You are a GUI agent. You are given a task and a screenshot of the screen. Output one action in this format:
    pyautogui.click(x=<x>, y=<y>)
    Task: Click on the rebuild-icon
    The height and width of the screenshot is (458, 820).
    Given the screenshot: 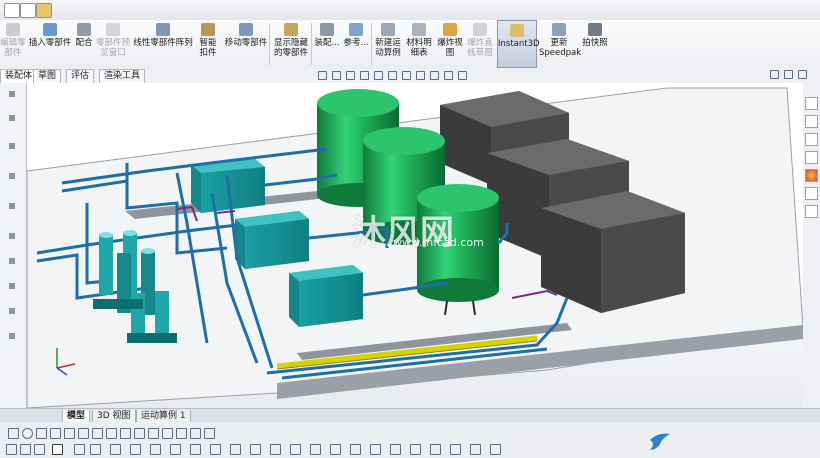 What is the action you would take?
    pyautogui.click(x=115, y=449)
    